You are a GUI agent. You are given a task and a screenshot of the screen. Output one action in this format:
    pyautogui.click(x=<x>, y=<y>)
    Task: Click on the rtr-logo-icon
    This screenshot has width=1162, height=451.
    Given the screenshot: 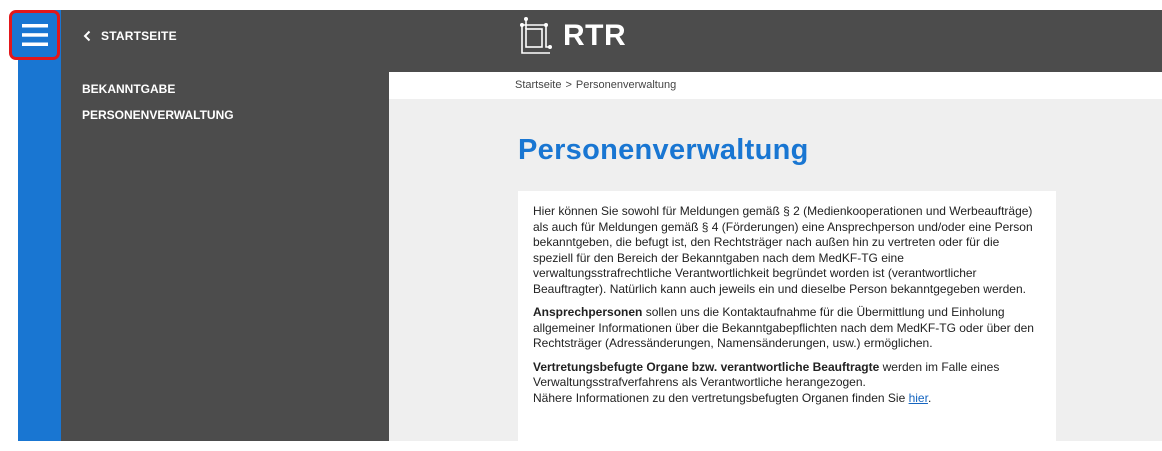 What is the action you would take?
    pyautogui.click(x=536, y=35)
    